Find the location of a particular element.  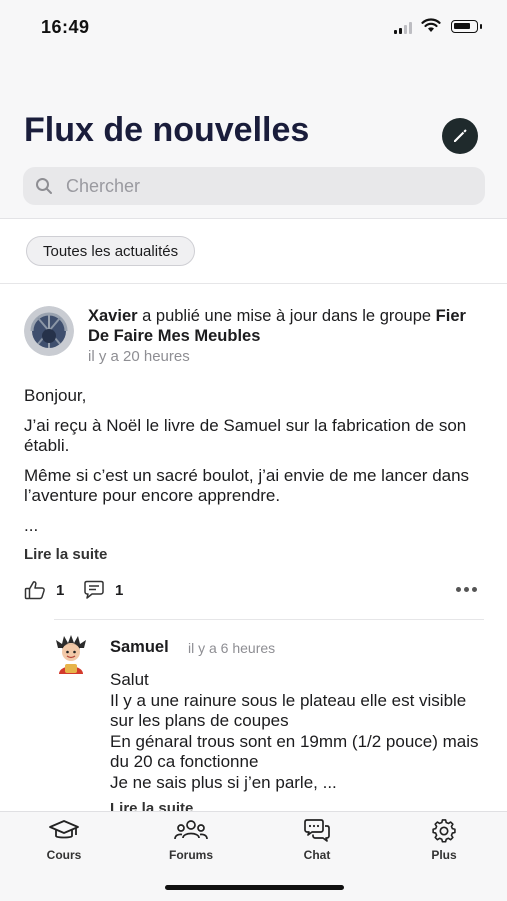

compose-button is located at coordinates (460, 136).